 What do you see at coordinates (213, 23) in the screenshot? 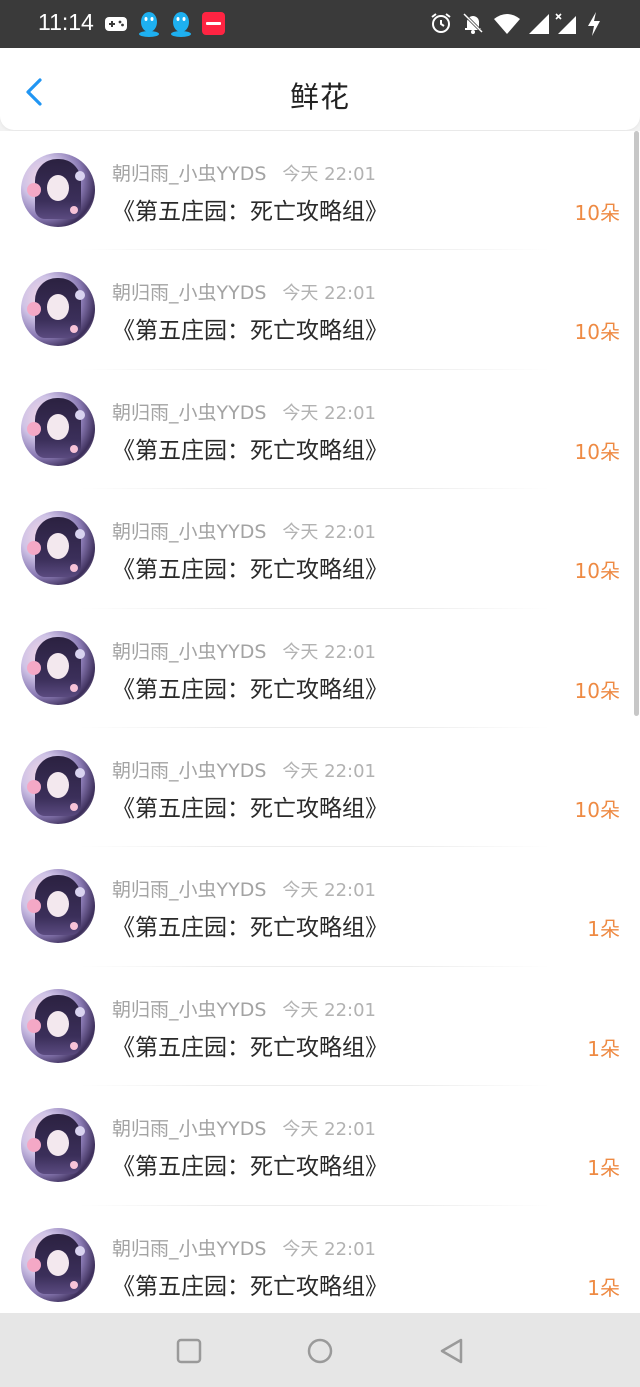
I see `xiaohongshu-icon` at bounding box center [213, 23].